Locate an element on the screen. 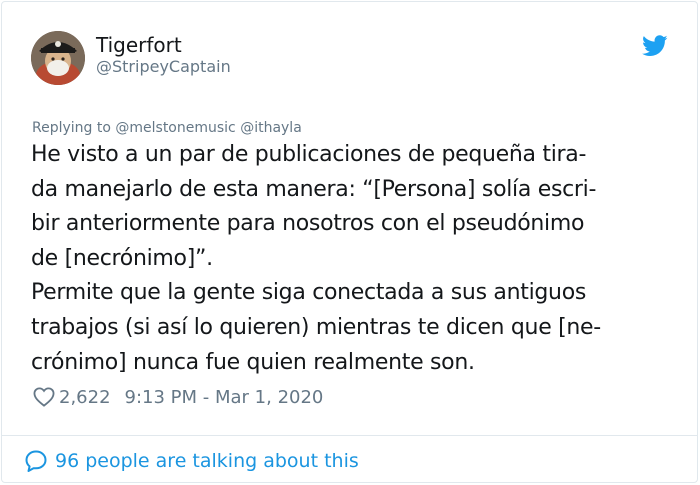 This screenshot has width=700, height=485. divider is located at coordinates (349, 435).